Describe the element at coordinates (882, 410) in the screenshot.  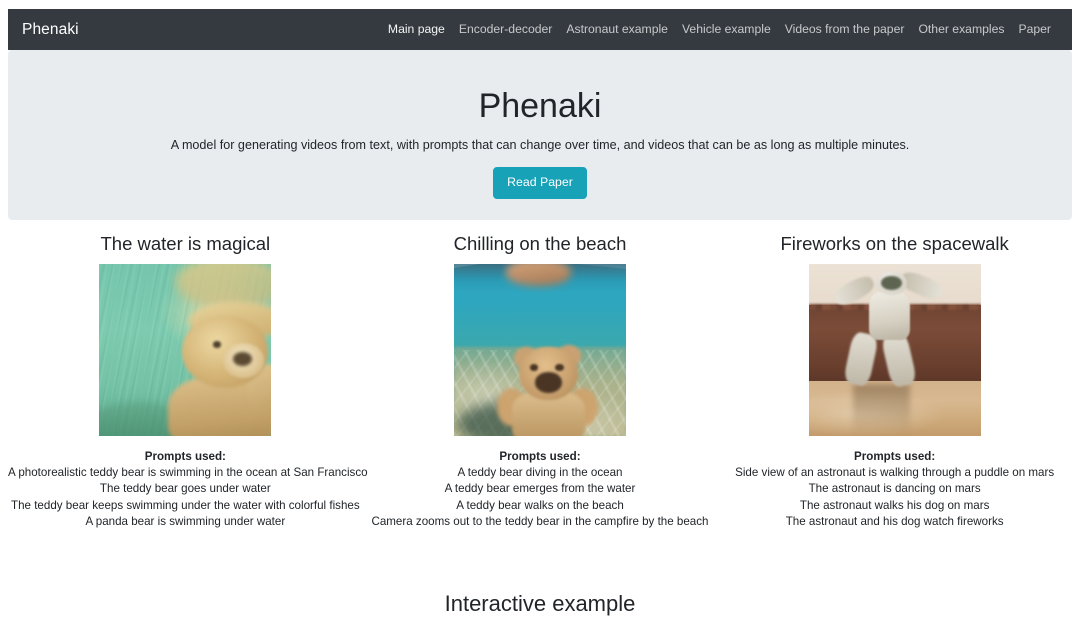
I see `astronaut-reflection` at that location.